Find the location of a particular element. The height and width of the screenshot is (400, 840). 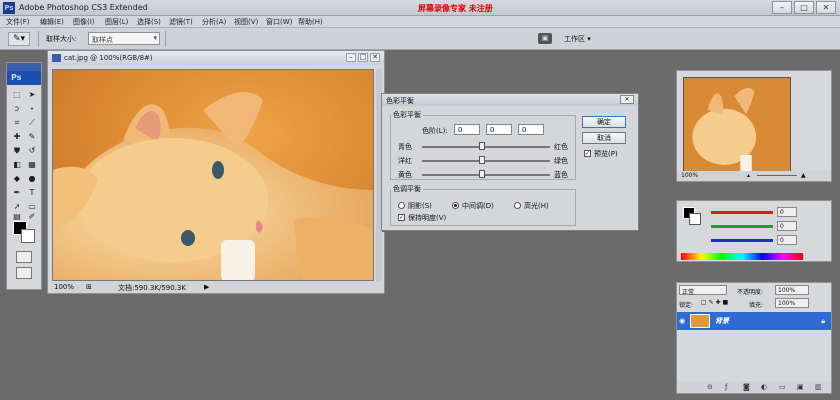

blue-slider is located at coordinates (742, 240).